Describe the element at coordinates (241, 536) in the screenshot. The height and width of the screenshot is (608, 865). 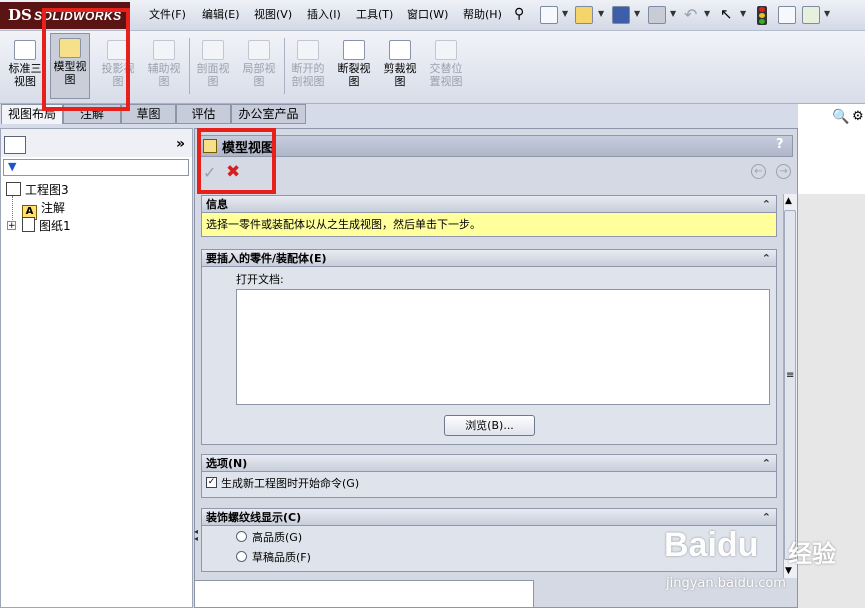
I see `high-quality-radio` at that location.